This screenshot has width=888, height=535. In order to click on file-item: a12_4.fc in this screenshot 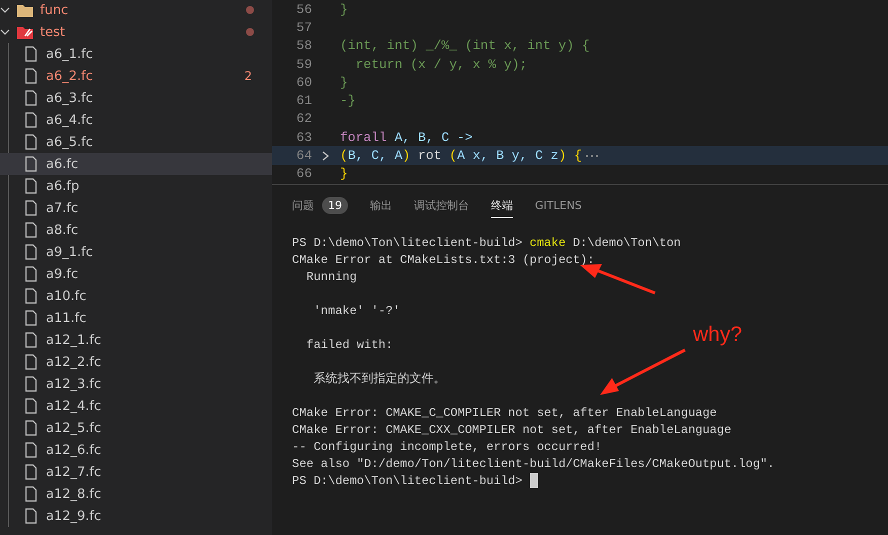, I will do `click(136, 406)`.